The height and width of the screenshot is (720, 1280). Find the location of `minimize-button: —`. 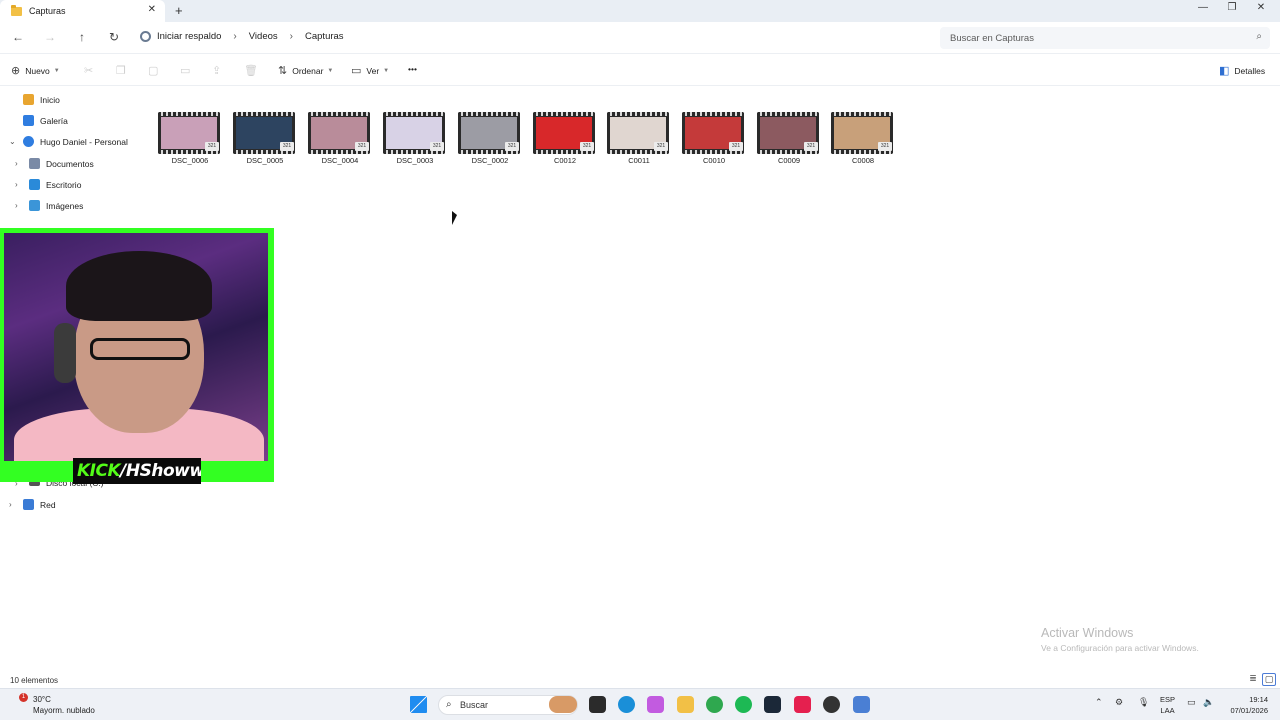

minimize-button: — is located at coordinates (1203, 7).